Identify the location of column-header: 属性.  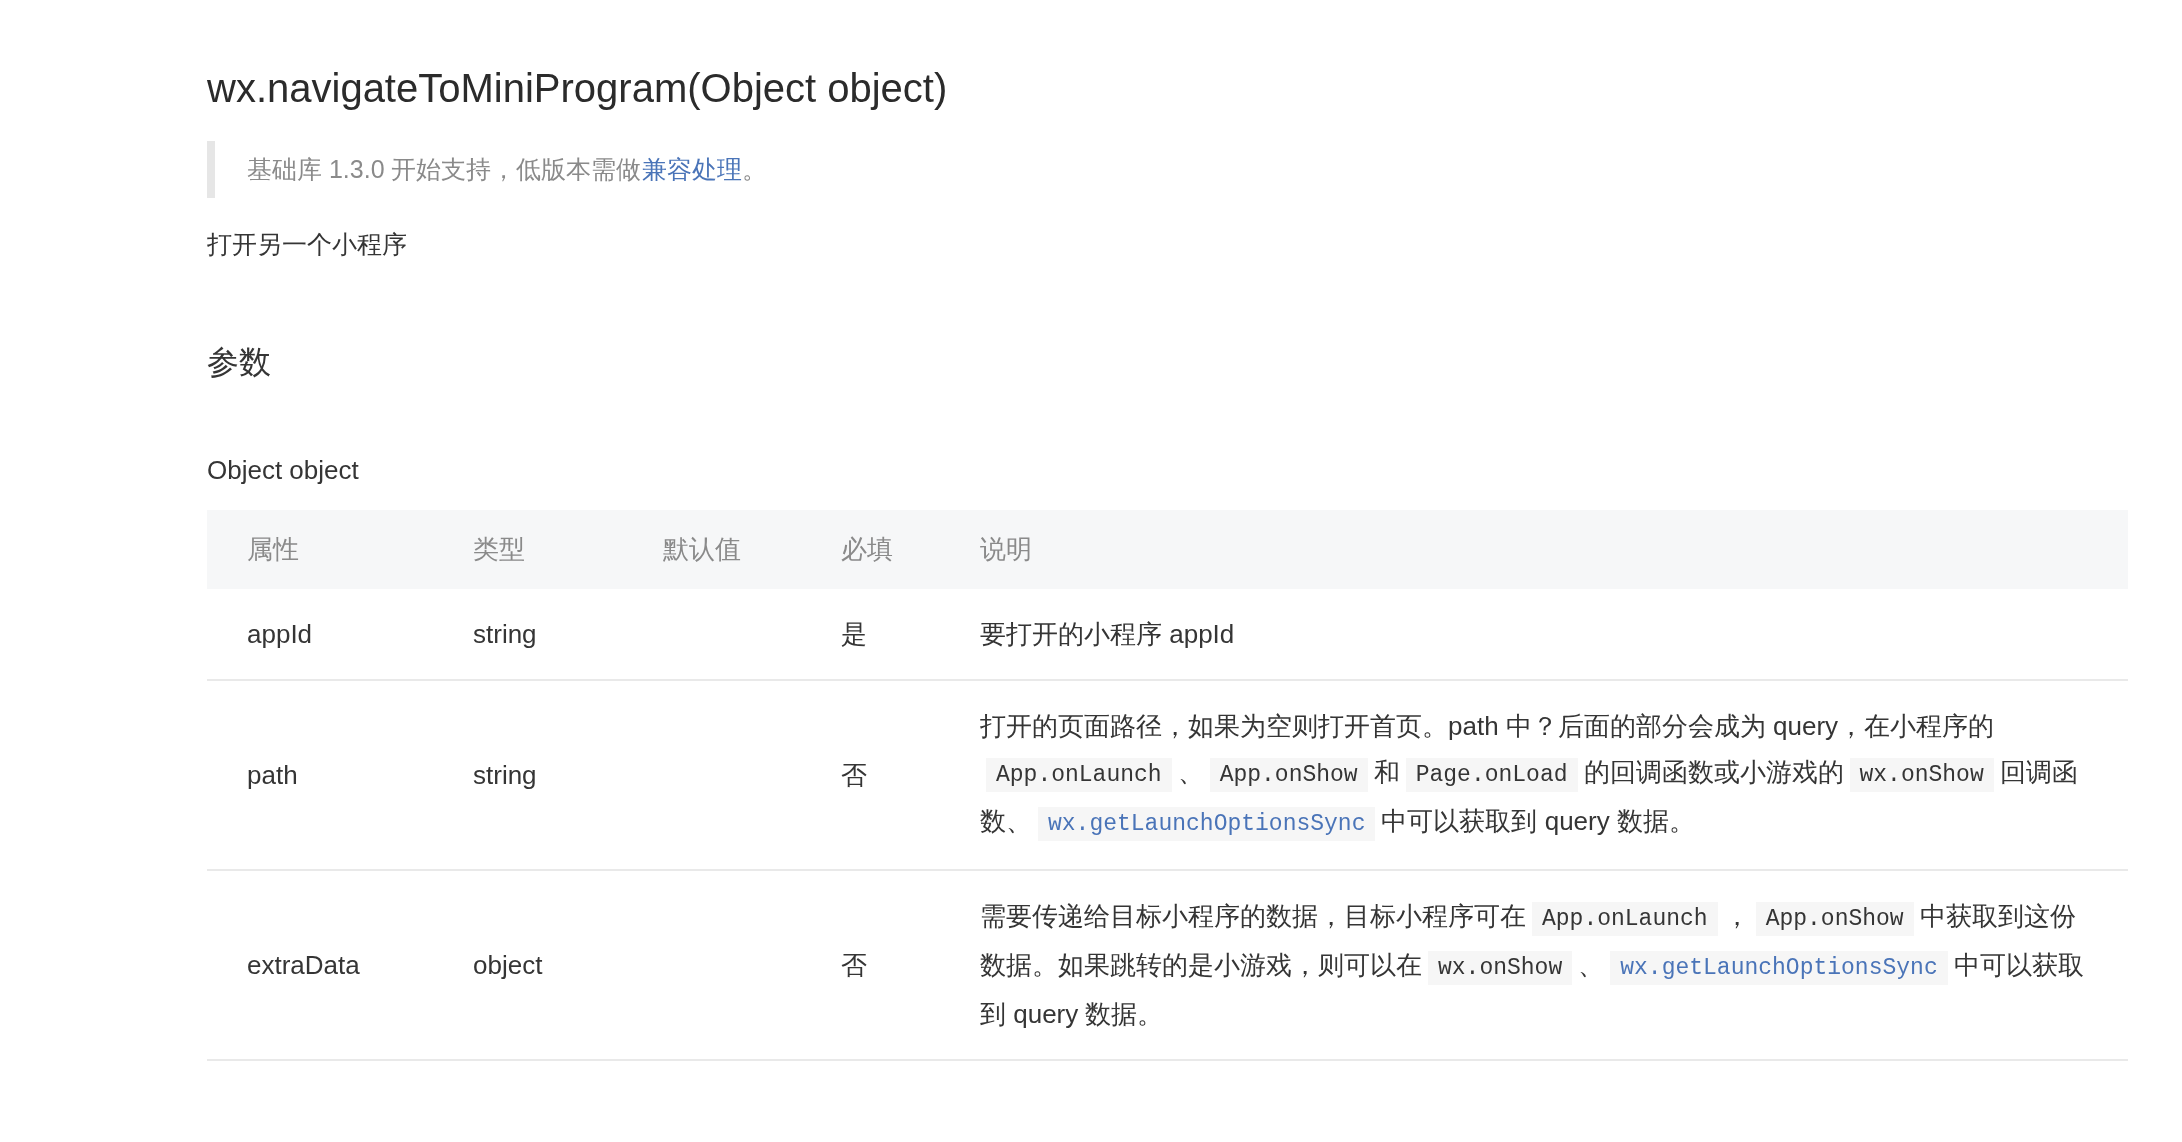
(273, 549).